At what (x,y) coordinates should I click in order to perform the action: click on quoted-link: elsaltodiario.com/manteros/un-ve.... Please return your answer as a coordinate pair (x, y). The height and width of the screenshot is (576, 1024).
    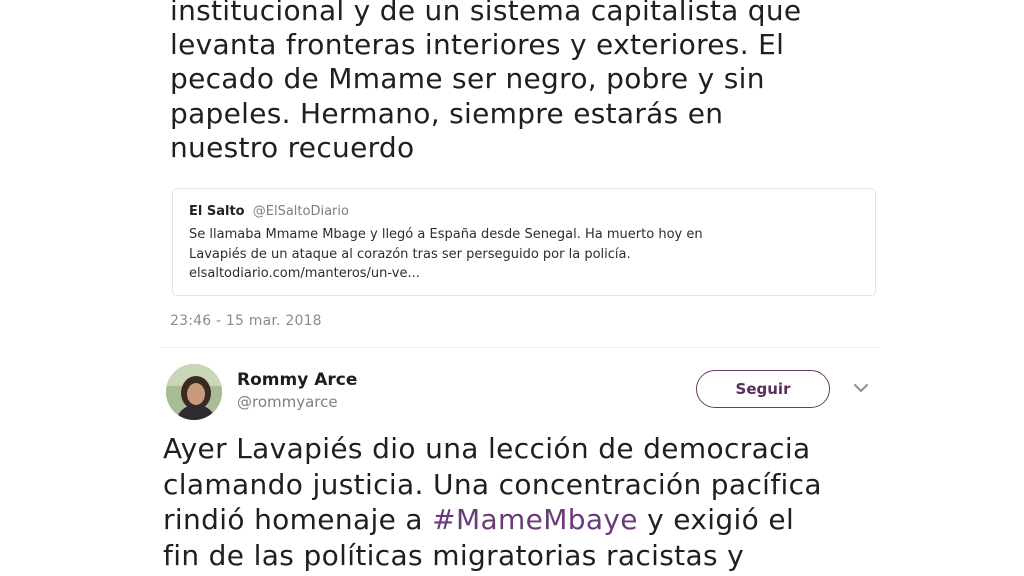
    Looking at the image, I should click on (532, 274).